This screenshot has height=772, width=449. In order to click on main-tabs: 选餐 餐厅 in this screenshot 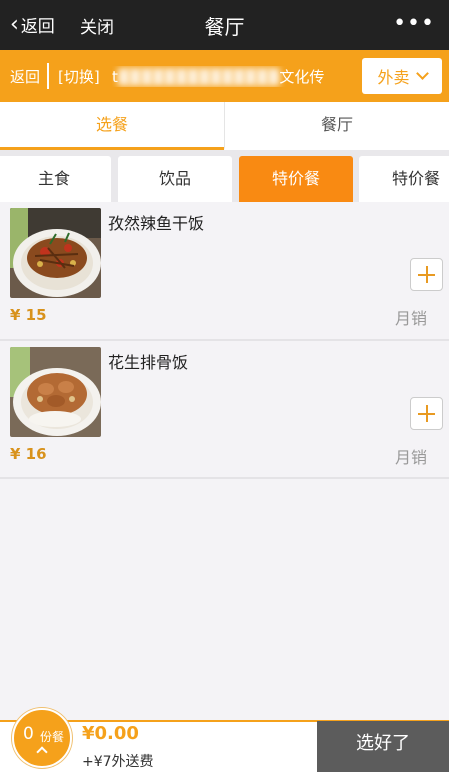, I will do `click(224, 126)`.